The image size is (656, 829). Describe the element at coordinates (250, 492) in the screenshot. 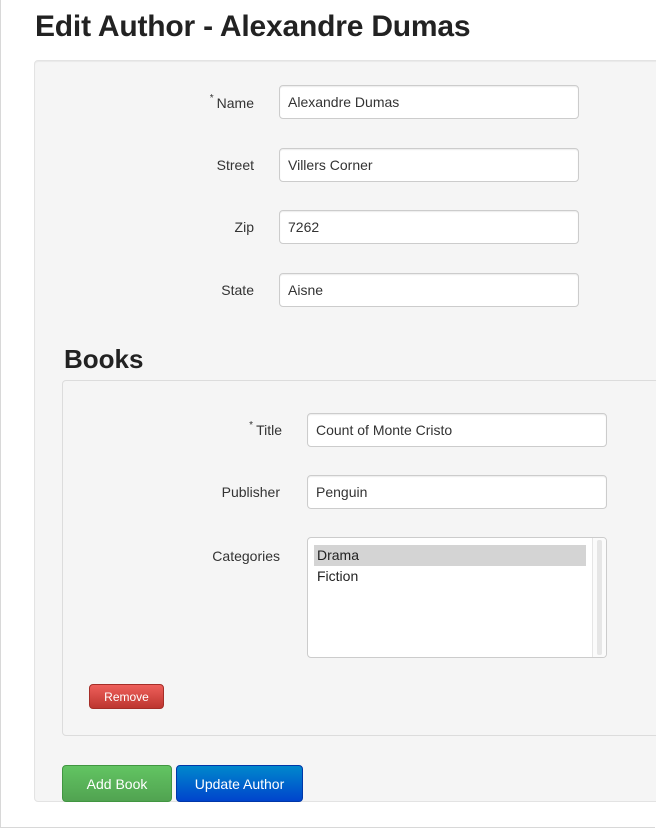

I see `publisher-label: Publisher` at that location.